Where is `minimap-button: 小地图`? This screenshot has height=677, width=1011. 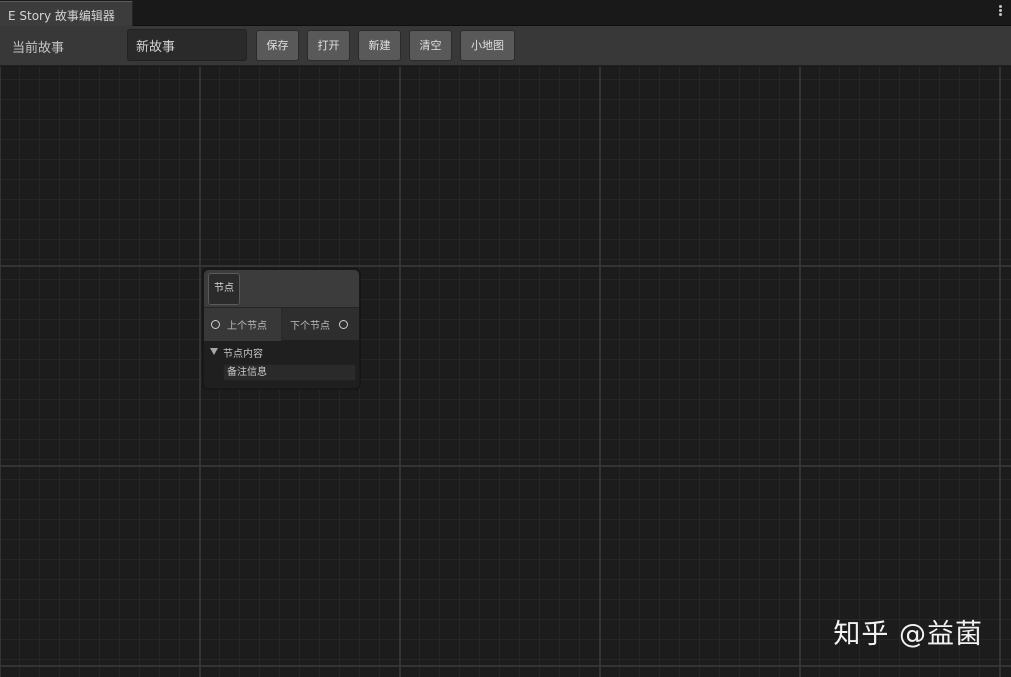
minimap-button: 小地图 is located at coordinates (487, 45).